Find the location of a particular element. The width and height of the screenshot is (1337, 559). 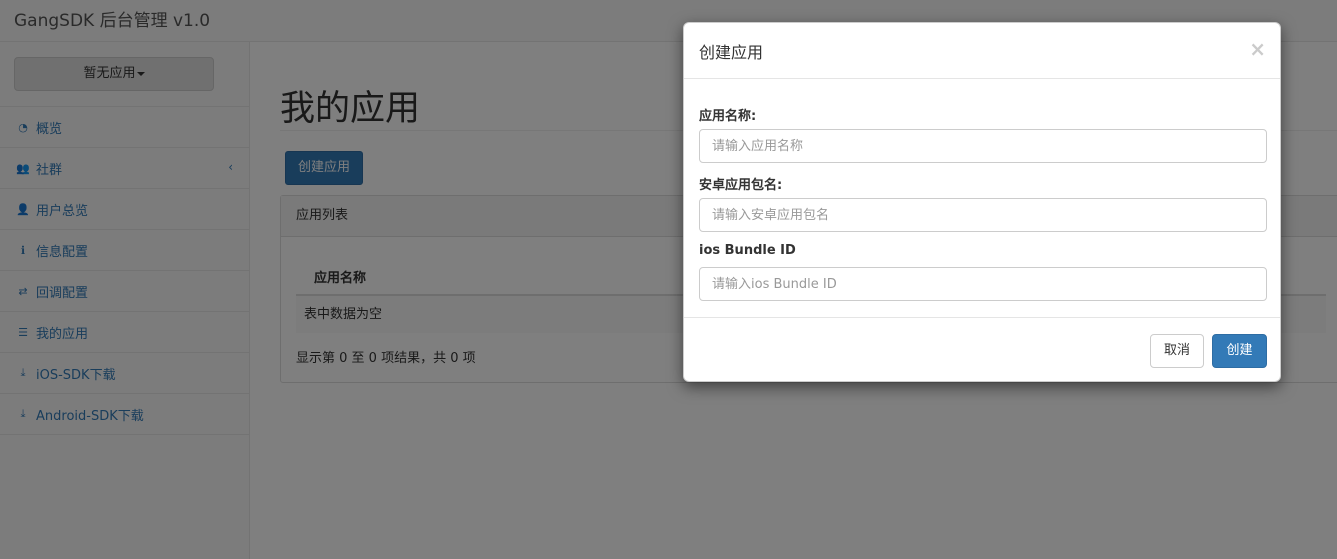

modal-title: 创建应用 is located at coordinates (731, 52).